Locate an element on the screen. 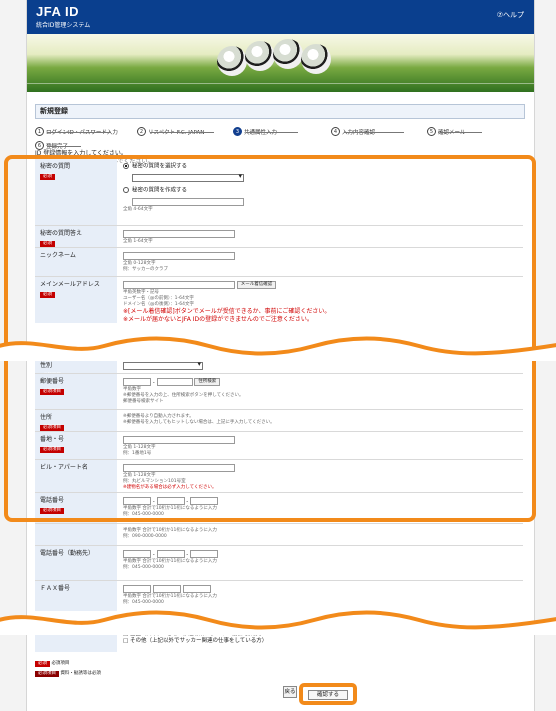 The height and width of the screenshot is (711, 556). fax-first-input is located at coordinates (137, 589).